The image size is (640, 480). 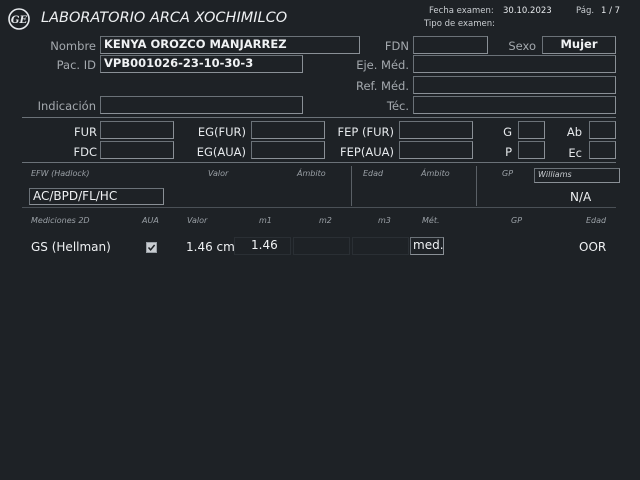 I want to click on sex-label: Sexo, so click(x=522, y=46).